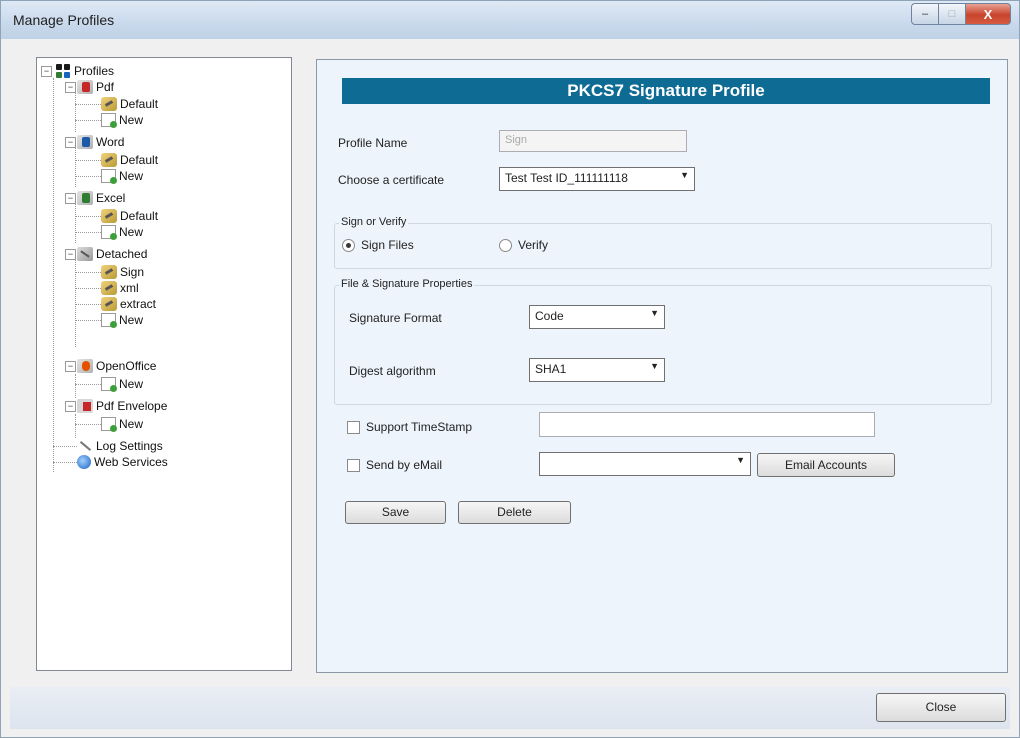  What do you see at coordinates (85, 446) in the screenshot?
I see `log-settings-icon` at bounding box center [85, 446].